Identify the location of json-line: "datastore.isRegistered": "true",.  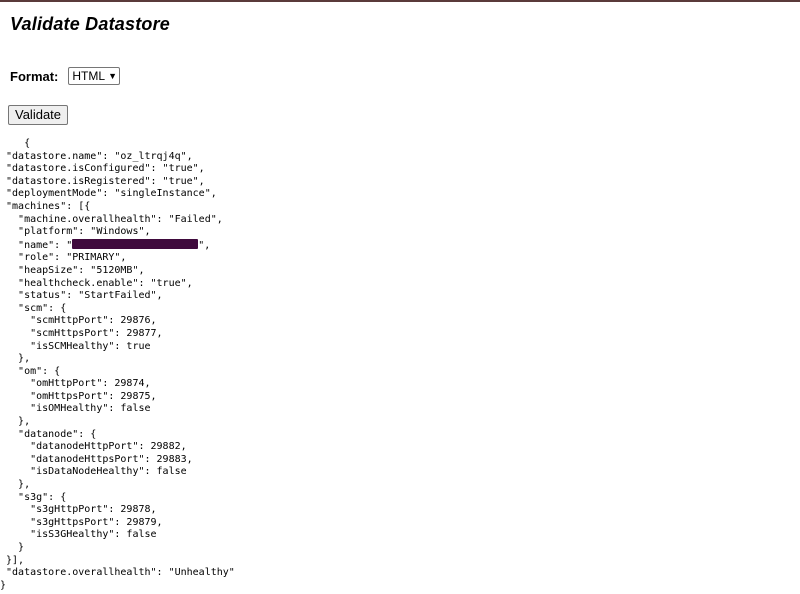
(102, 181).